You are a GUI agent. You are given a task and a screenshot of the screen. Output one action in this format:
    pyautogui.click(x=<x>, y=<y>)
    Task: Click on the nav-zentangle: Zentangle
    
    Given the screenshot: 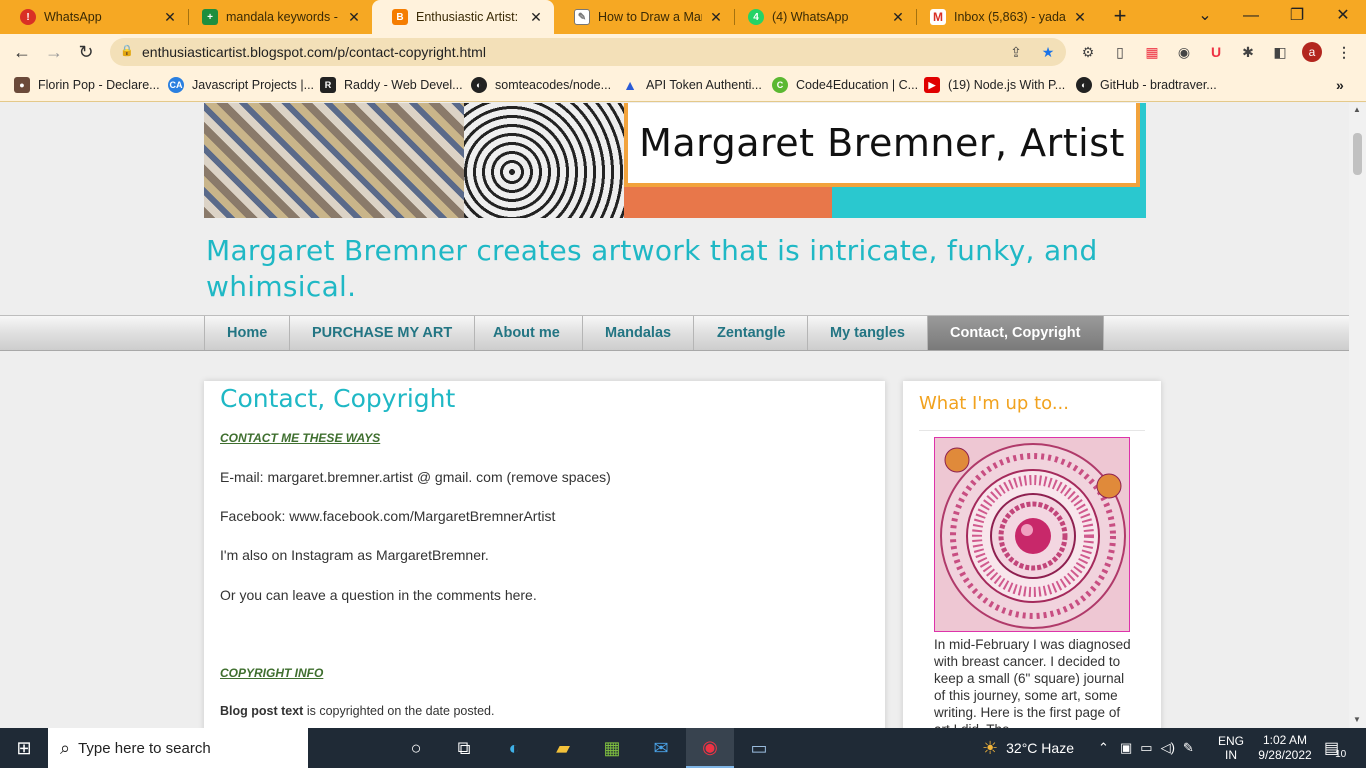 What is the action you would take?
    pyautogui.click(x=752, y=333)
    